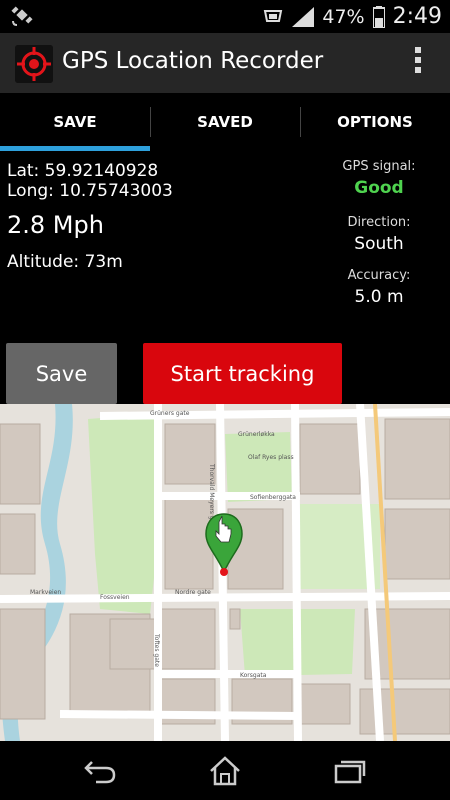  I want to click on tab-save: SAVE, so click(75, 122).